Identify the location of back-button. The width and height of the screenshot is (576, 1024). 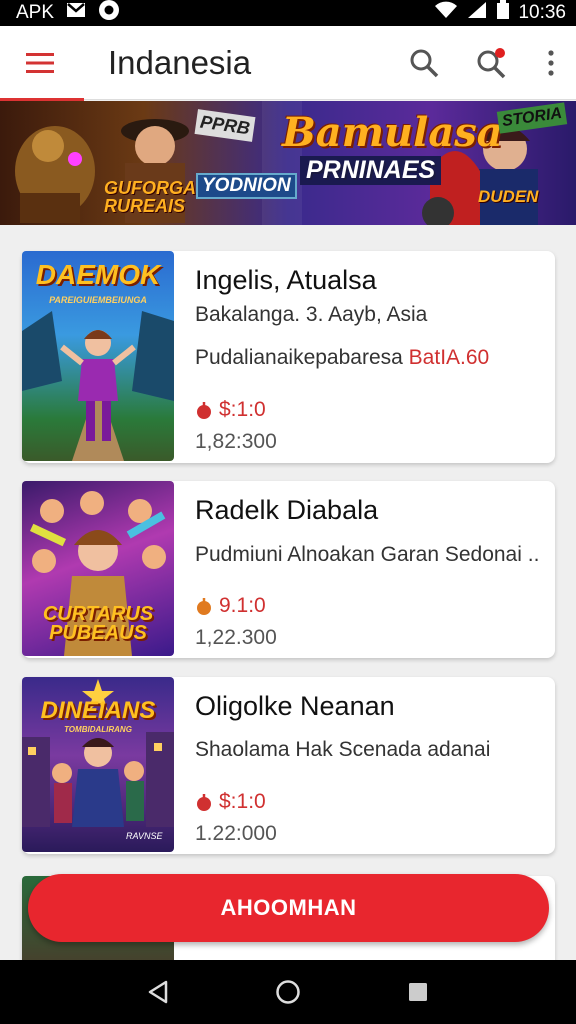
(158, 992).